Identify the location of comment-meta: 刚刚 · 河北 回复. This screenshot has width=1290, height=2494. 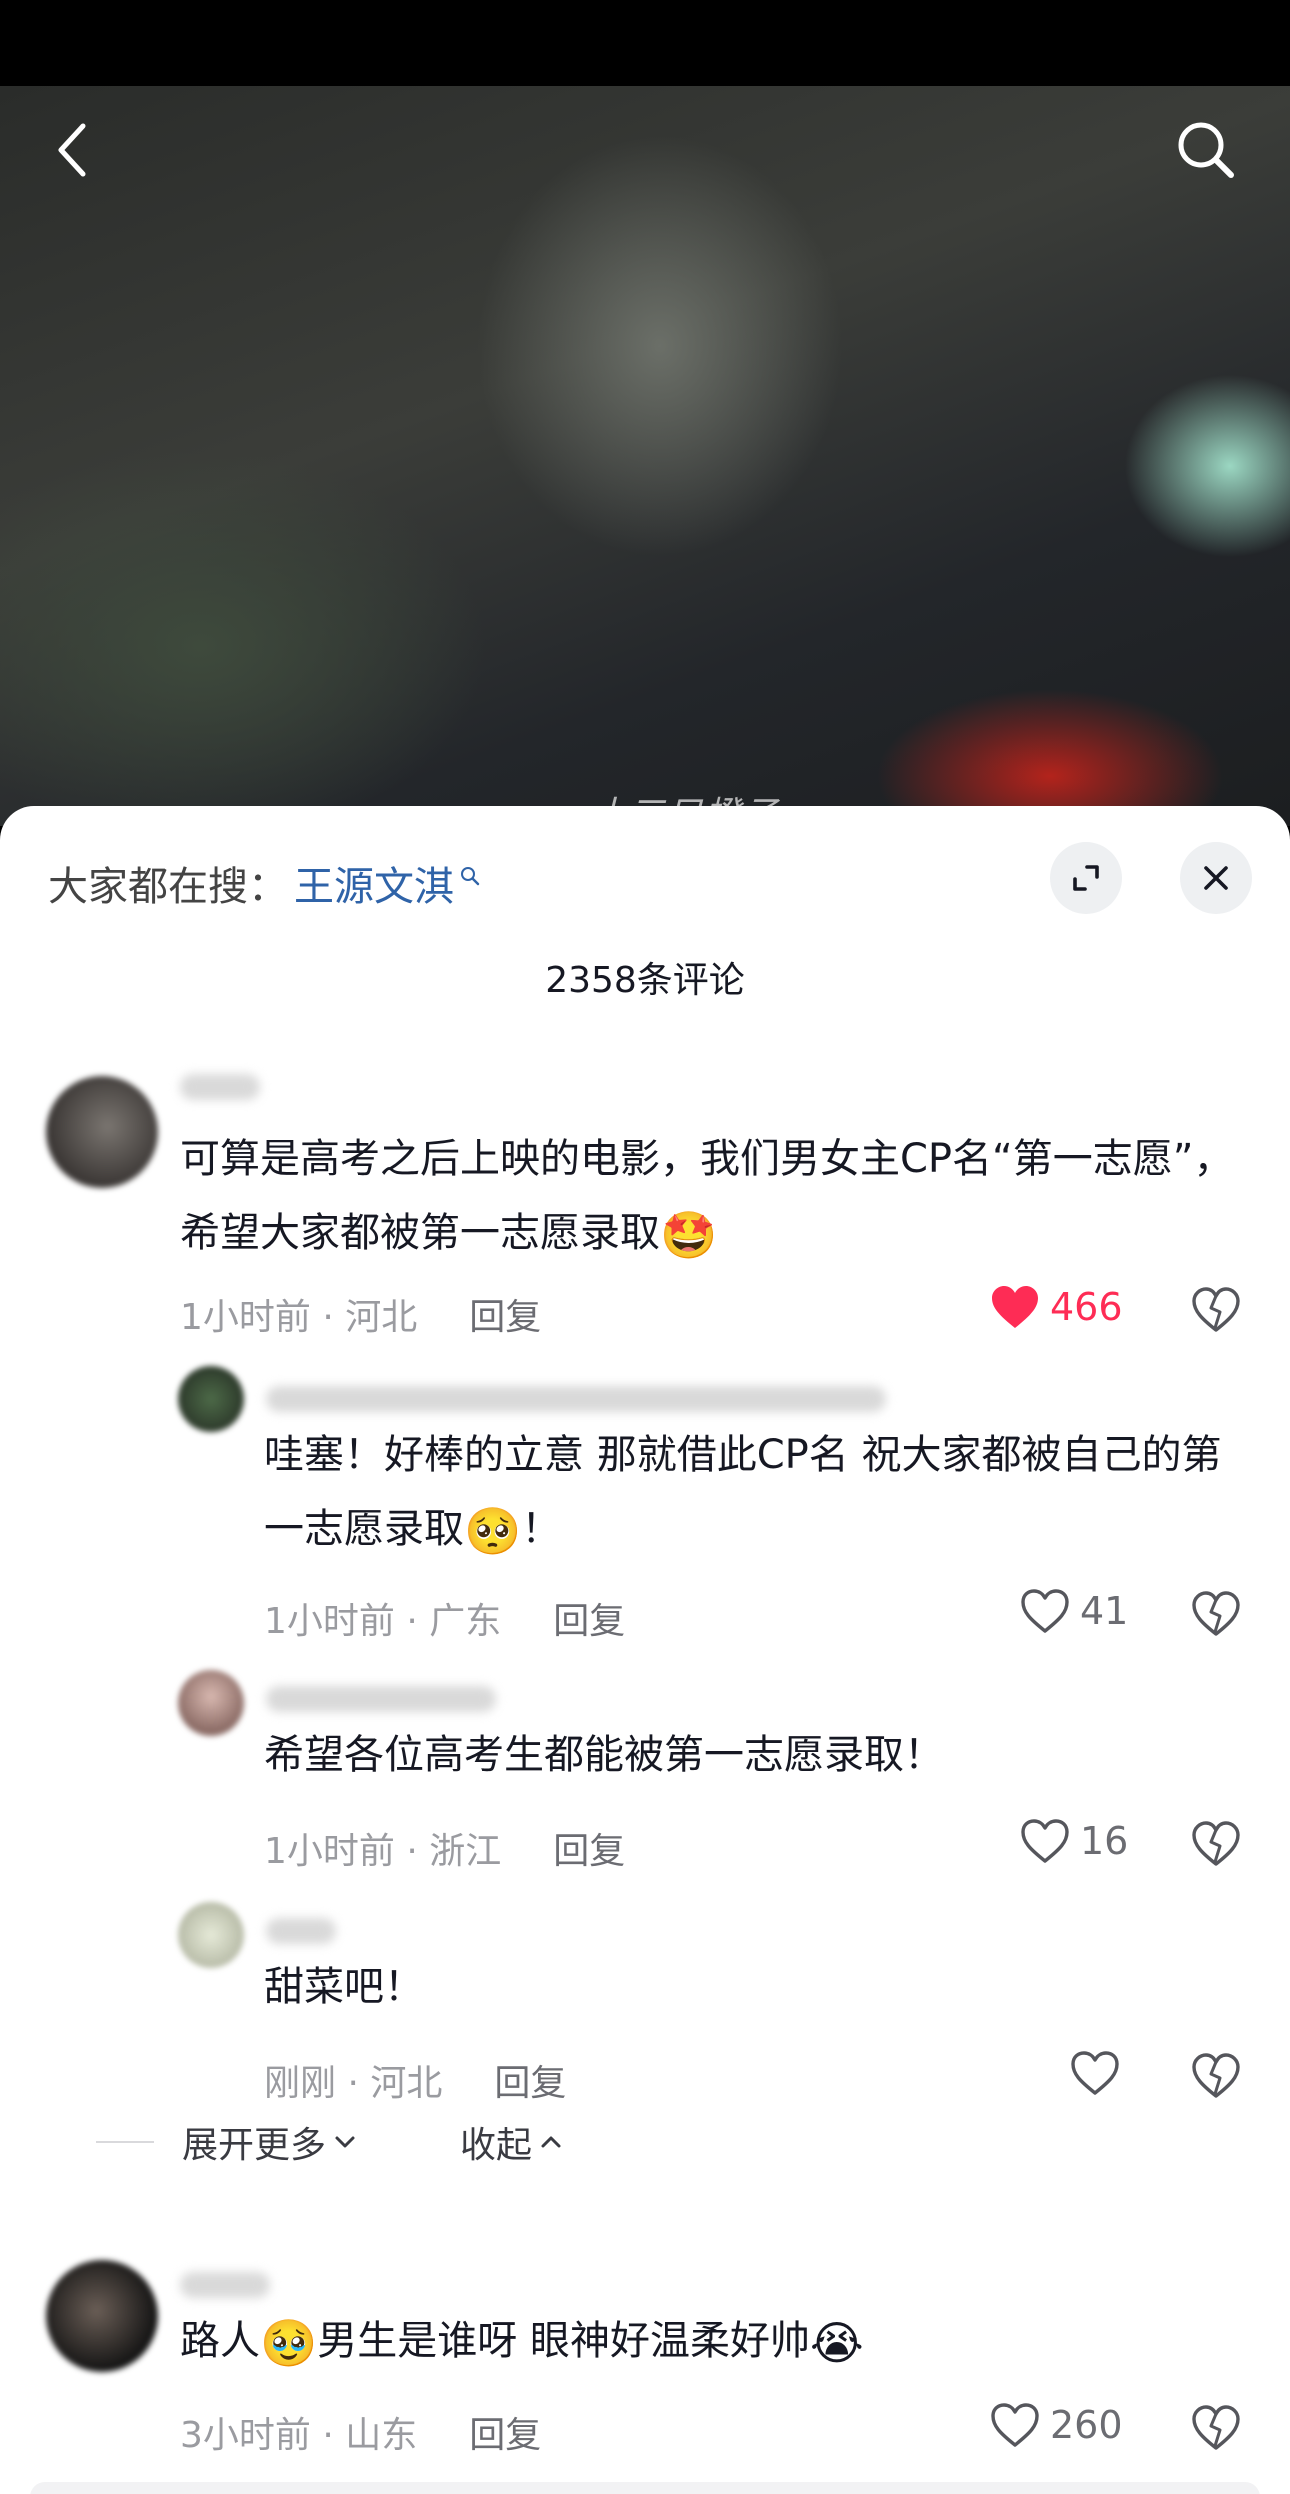
(415, 2080).